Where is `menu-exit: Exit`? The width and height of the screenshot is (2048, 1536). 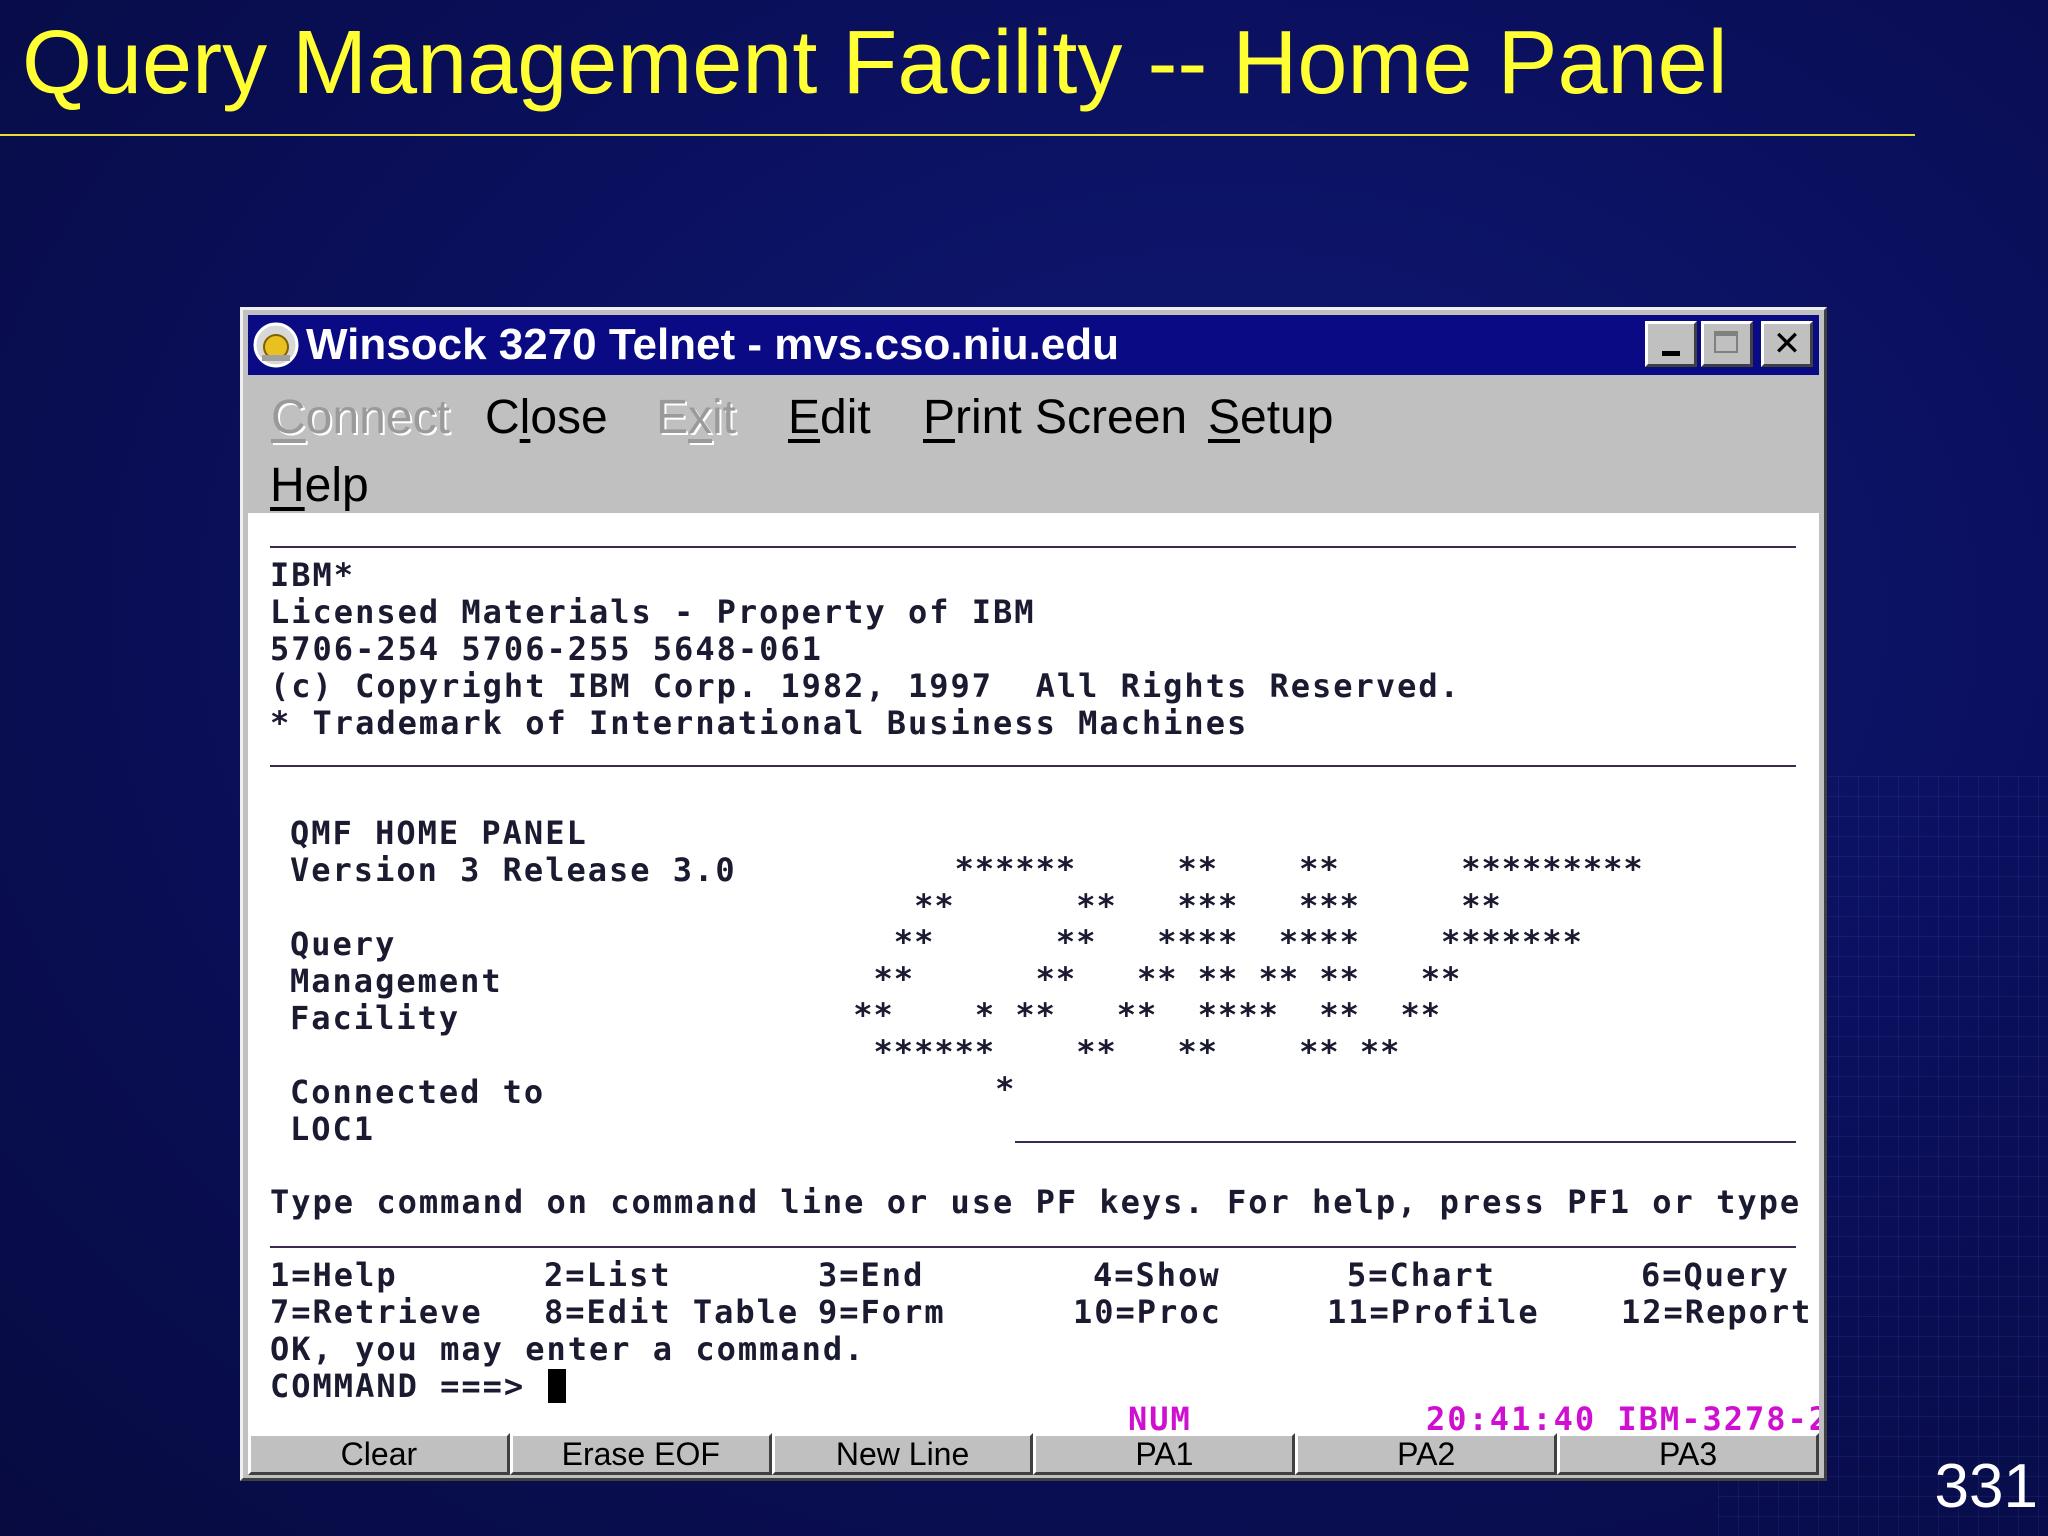 menu-exit: Exit is located at coordinates (696, 417).